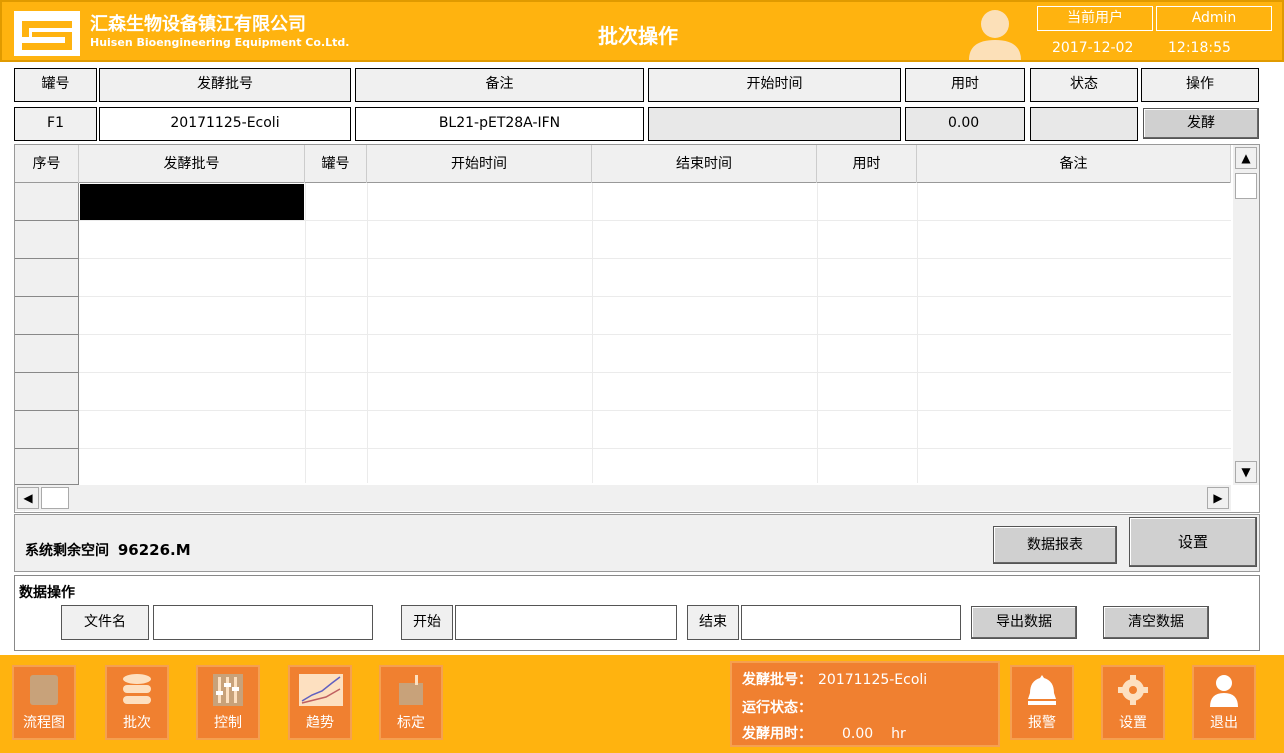  I want to click on nav-alarm-button: 报警, so click(1042, 702).